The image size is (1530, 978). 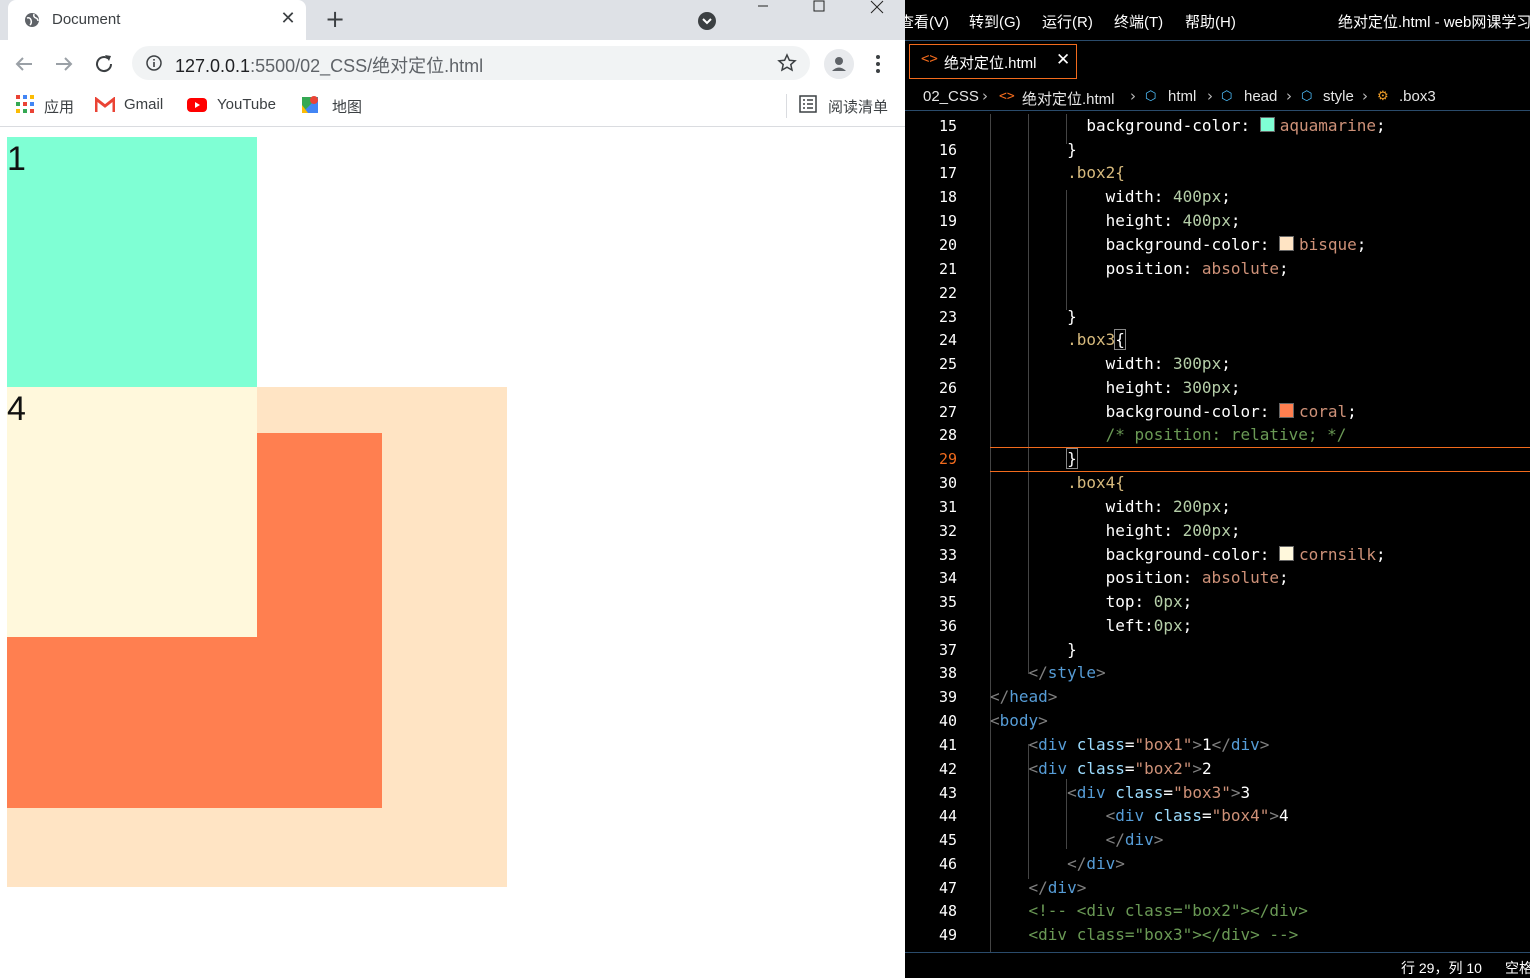 What do you see at coordinates (876, 11) in the screenshot?
I see `window-close-icon` at bounding box center [876, 11].